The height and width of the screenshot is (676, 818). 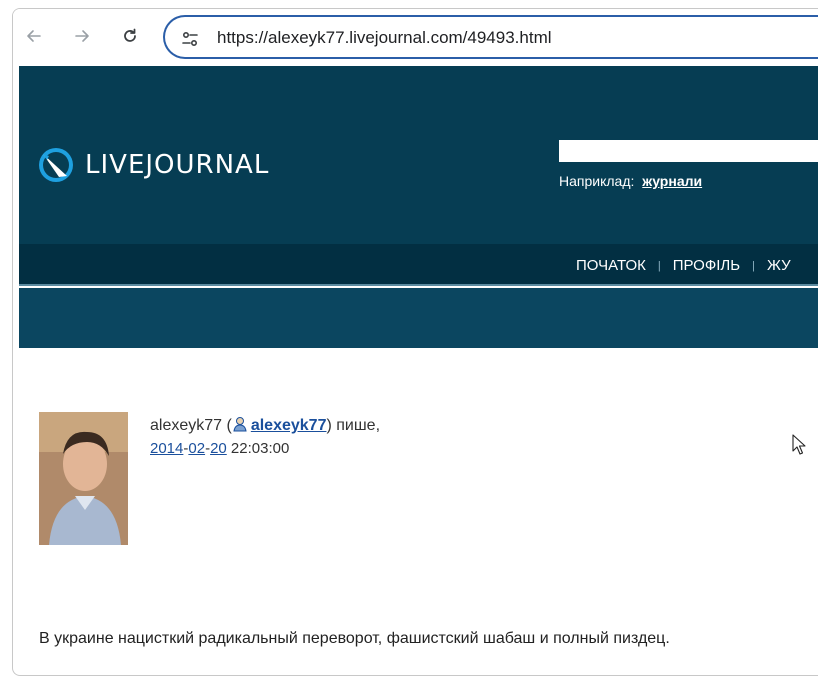 What do you see at coordinates (779, 265) in the screenshot?
I see `menu-item-journal: ЖУ` at bounding box center [779, 265].